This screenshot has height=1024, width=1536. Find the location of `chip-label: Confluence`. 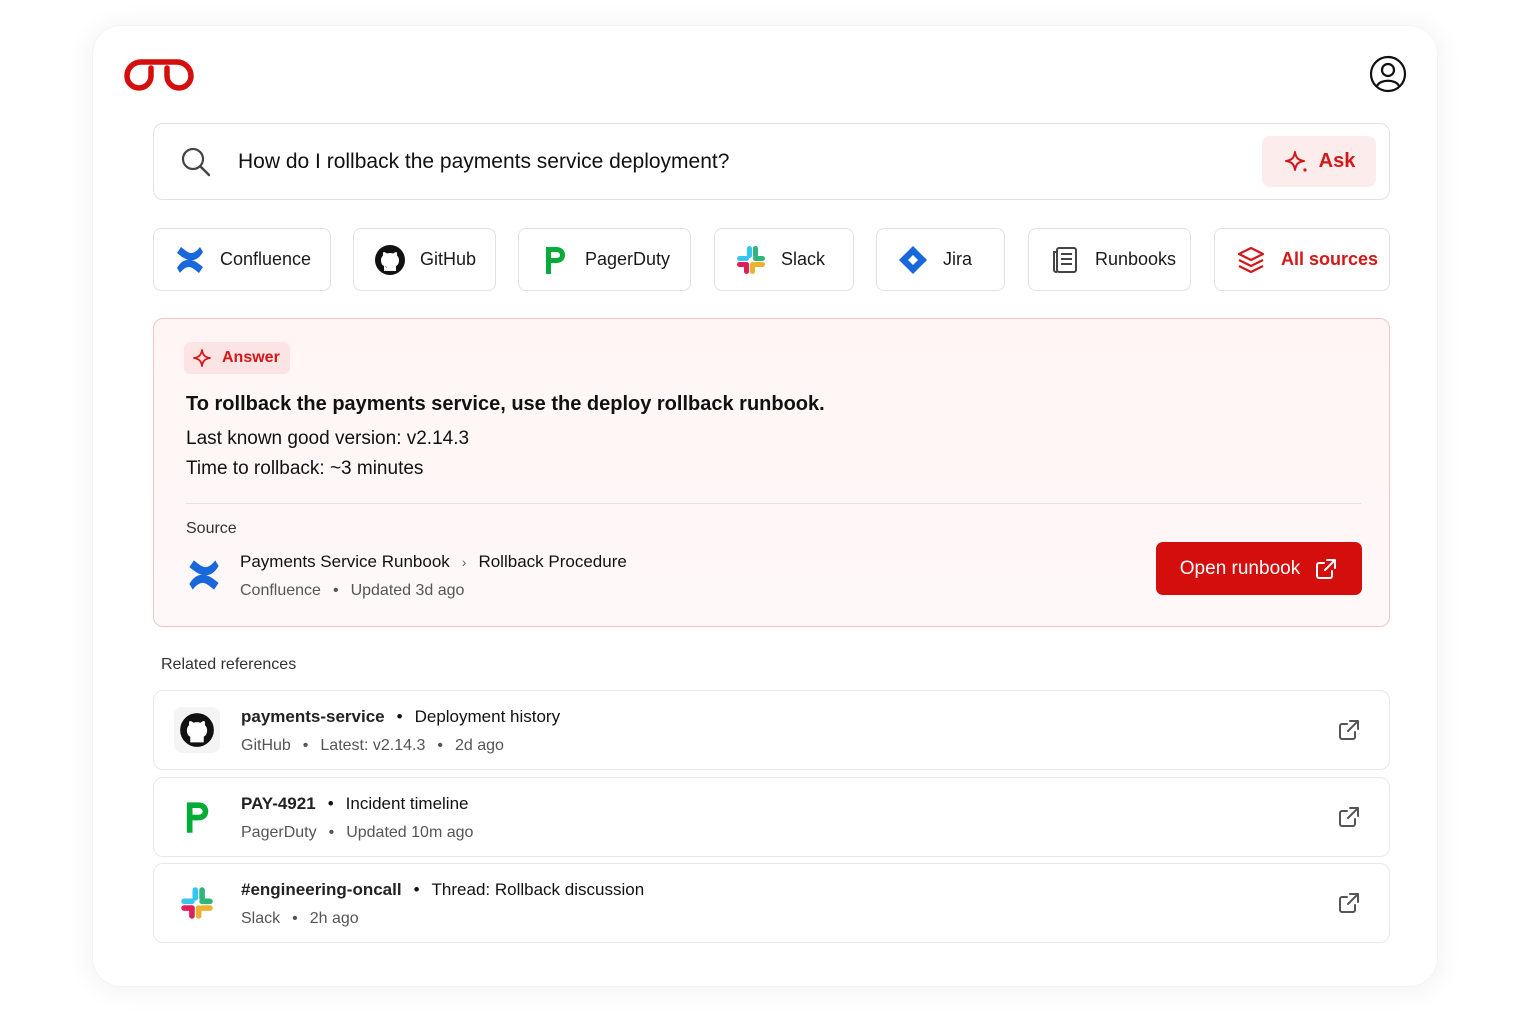

chip-label: Confluence is located at coordinates (266, 259).